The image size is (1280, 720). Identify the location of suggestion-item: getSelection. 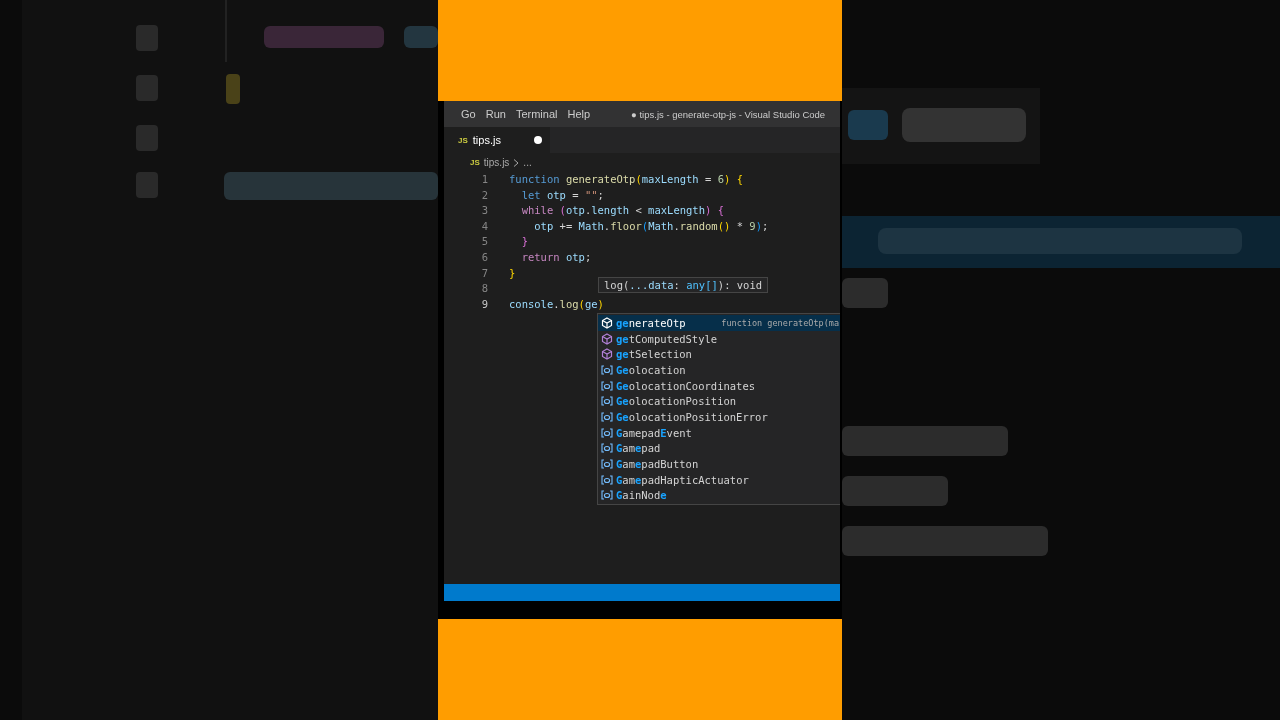
(719, 354).